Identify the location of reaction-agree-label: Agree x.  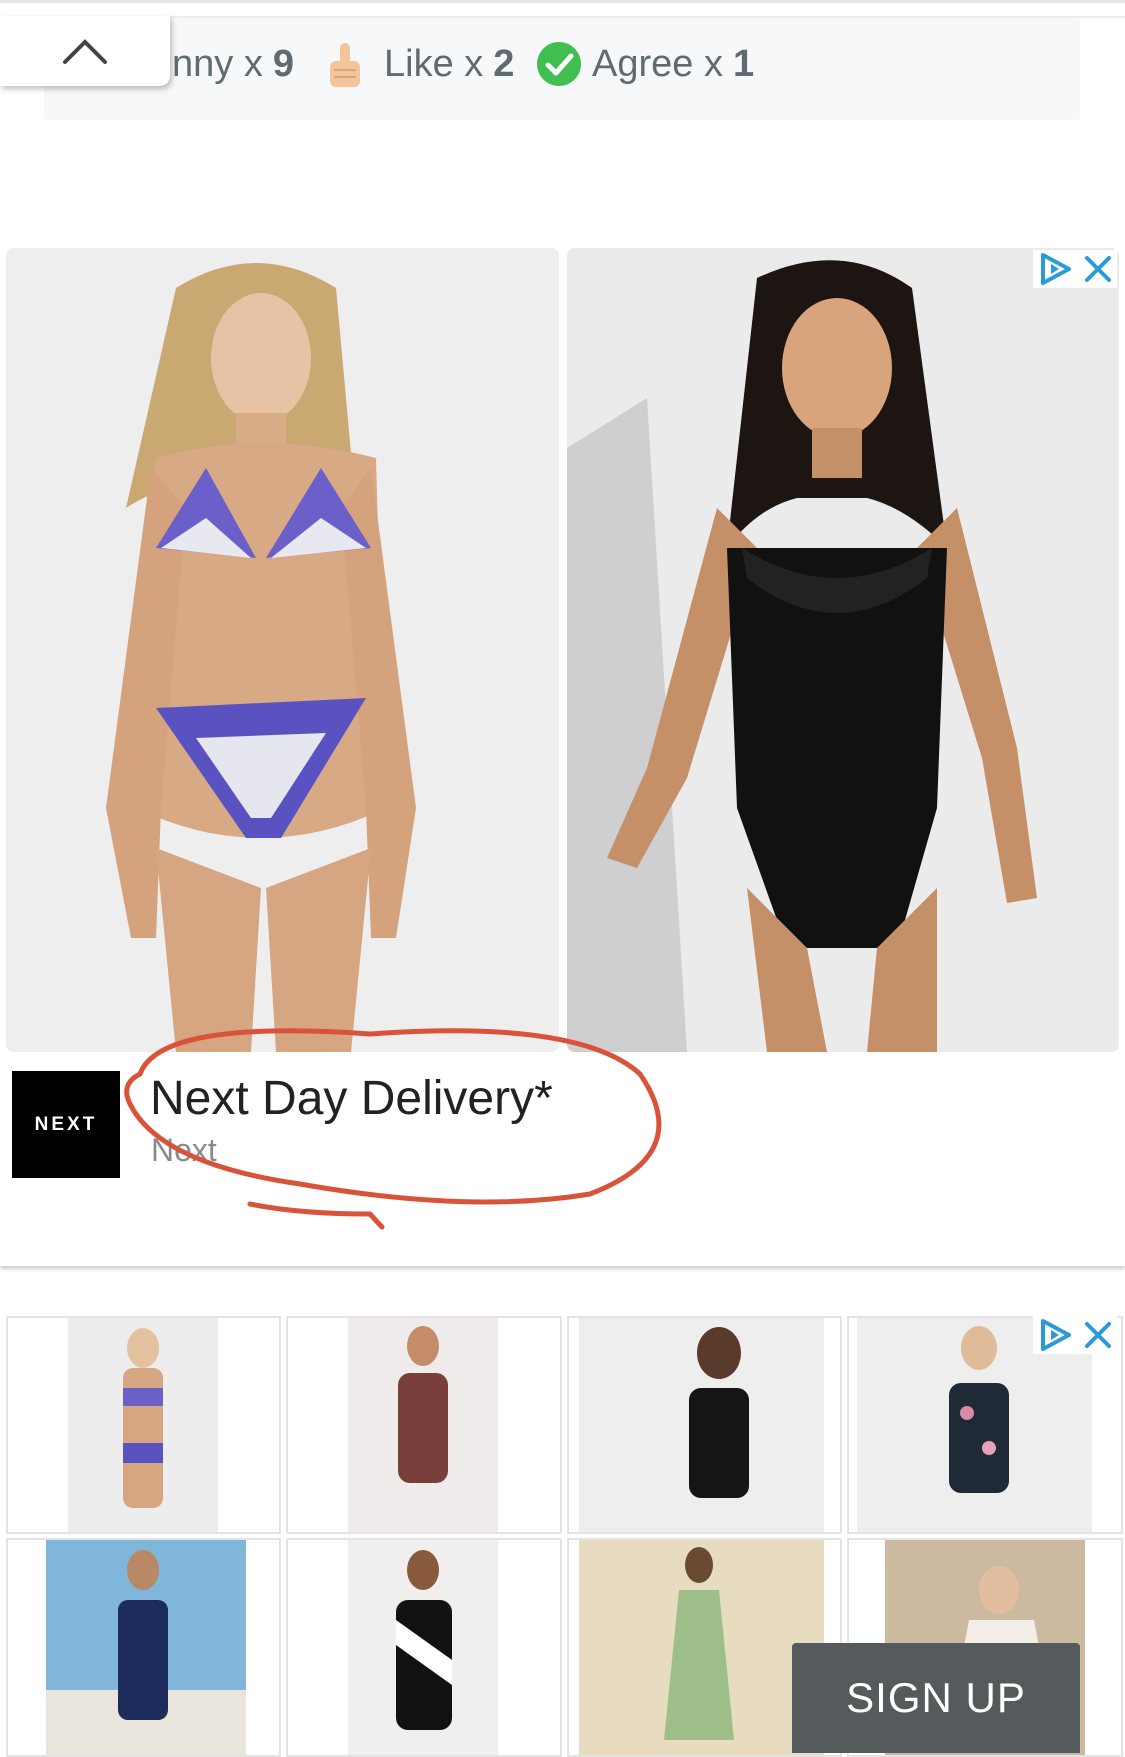
(657, 63).